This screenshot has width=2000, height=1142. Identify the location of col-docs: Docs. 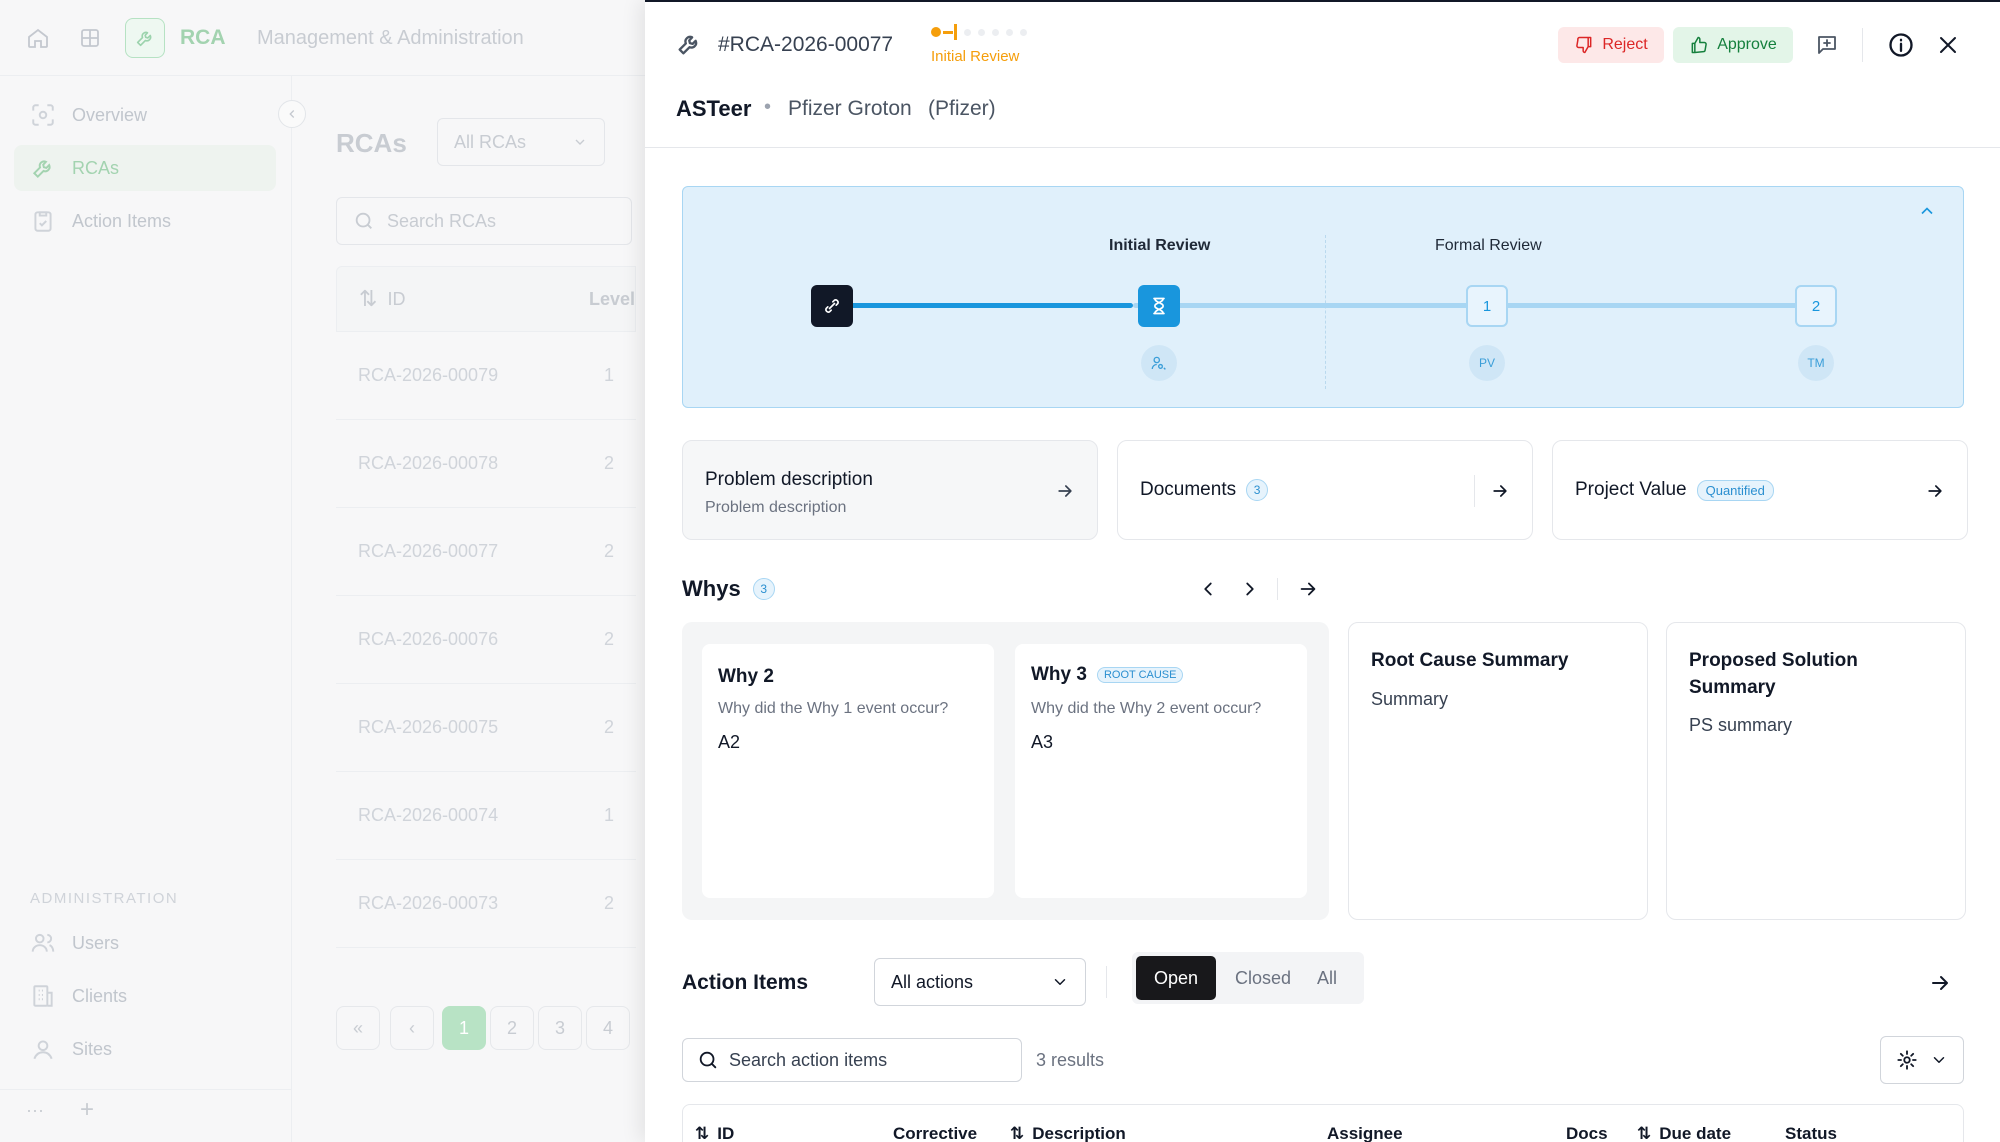
(1587, 1133).